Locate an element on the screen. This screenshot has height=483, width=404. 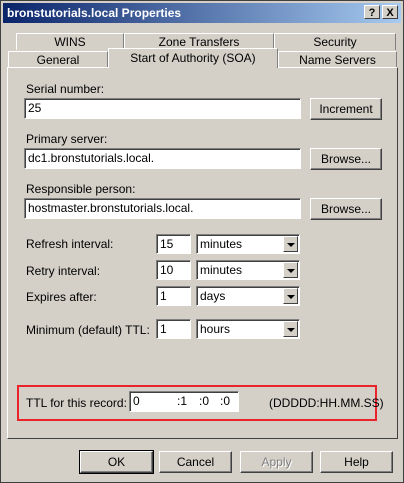
tab-name-servers: Name Servers is located at coordinates (337, 59).